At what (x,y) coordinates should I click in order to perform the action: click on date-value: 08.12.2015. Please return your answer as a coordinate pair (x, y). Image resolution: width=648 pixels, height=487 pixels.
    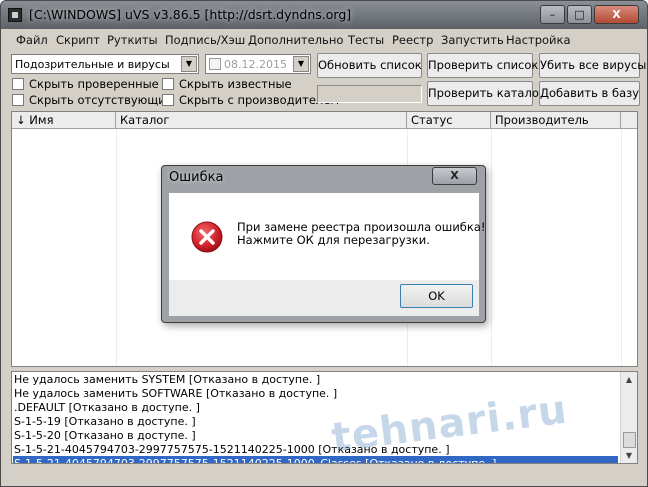
    Looking at the image, I should click on (255, 64).